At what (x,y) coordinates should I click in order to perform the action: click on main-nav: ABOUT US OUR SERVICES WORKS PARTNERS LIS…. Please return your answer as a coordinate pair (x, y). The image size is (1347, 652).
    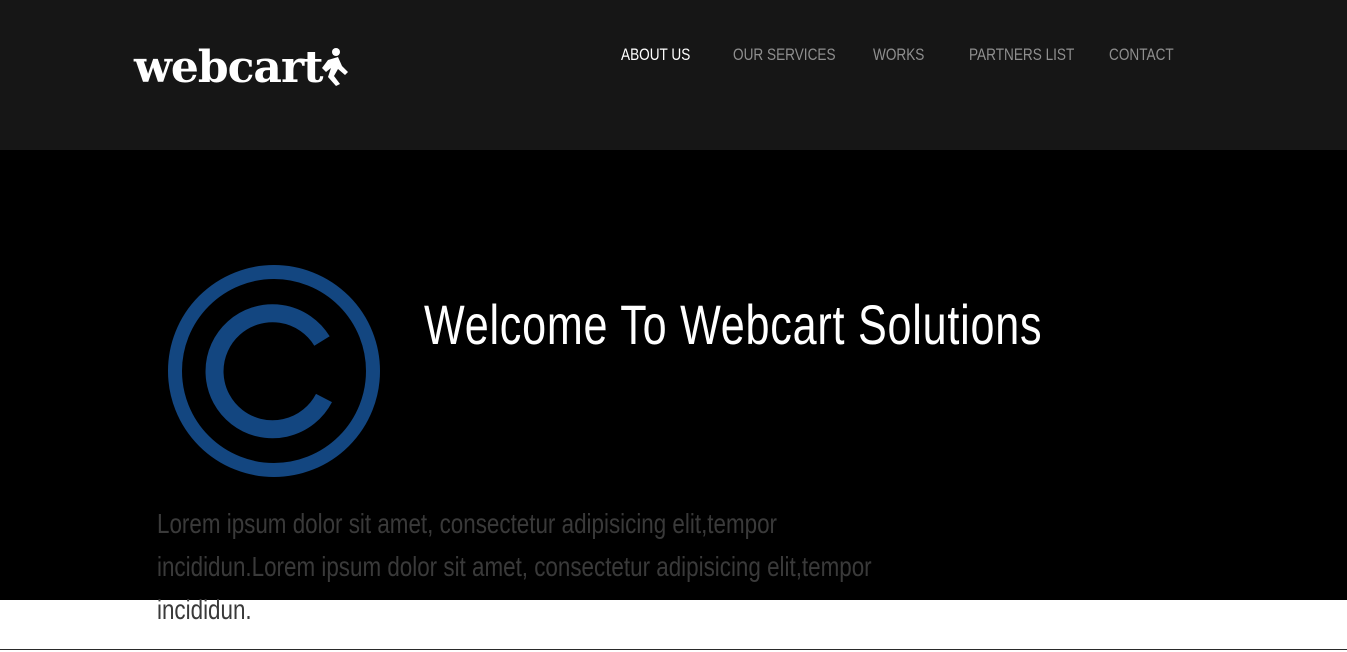
    Looking at the image, I should click on (673, 57).